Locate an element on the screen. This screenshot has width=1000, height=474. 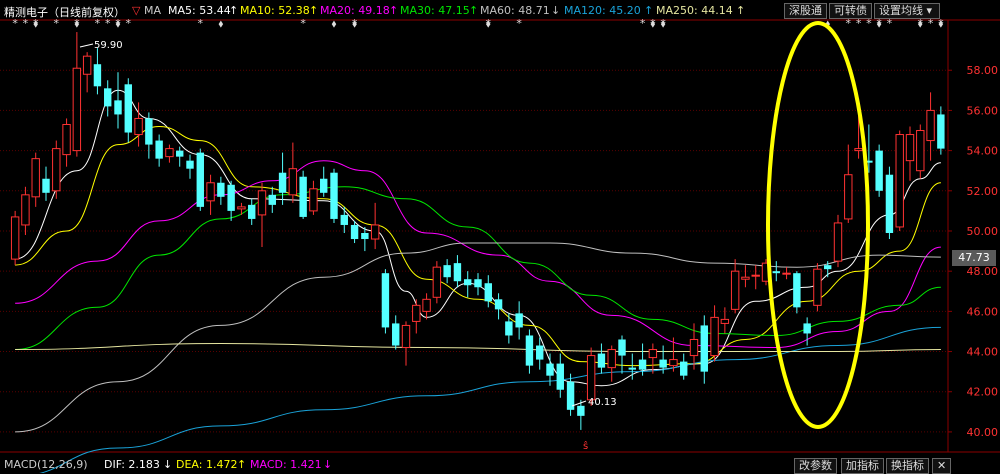
y-tick-label: 50.00 is located at coordinates (983, 231).